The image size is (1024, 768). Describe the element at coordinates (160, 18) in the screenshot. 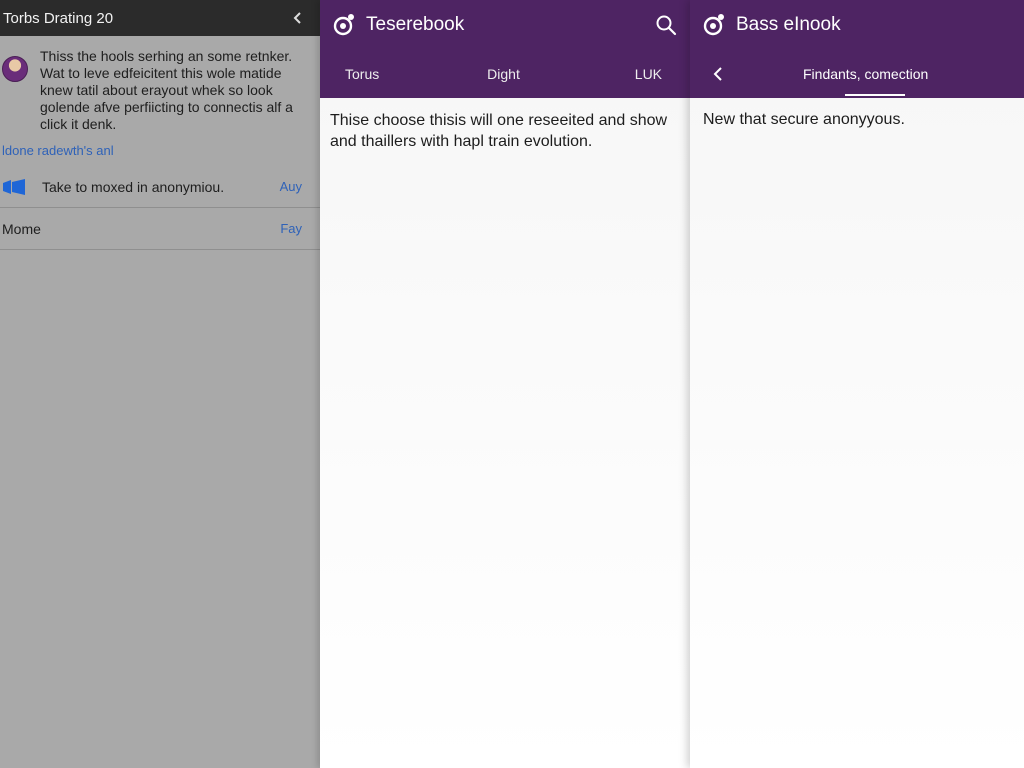

I see `left-header: Torbs Drating 20` at that location.